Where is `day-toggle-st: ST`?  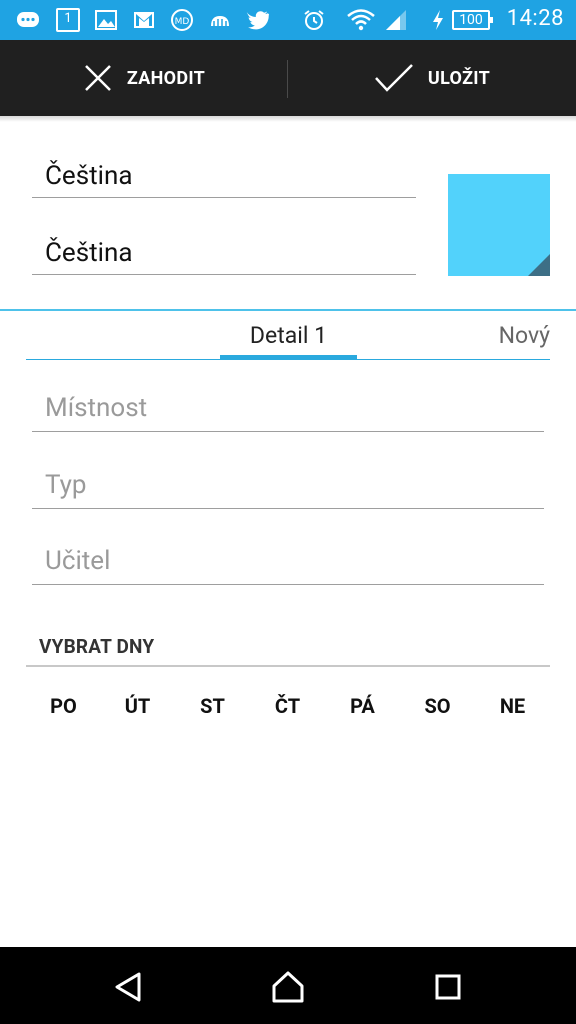 day-toggle-st: ST is located at coordinates (212, 706).